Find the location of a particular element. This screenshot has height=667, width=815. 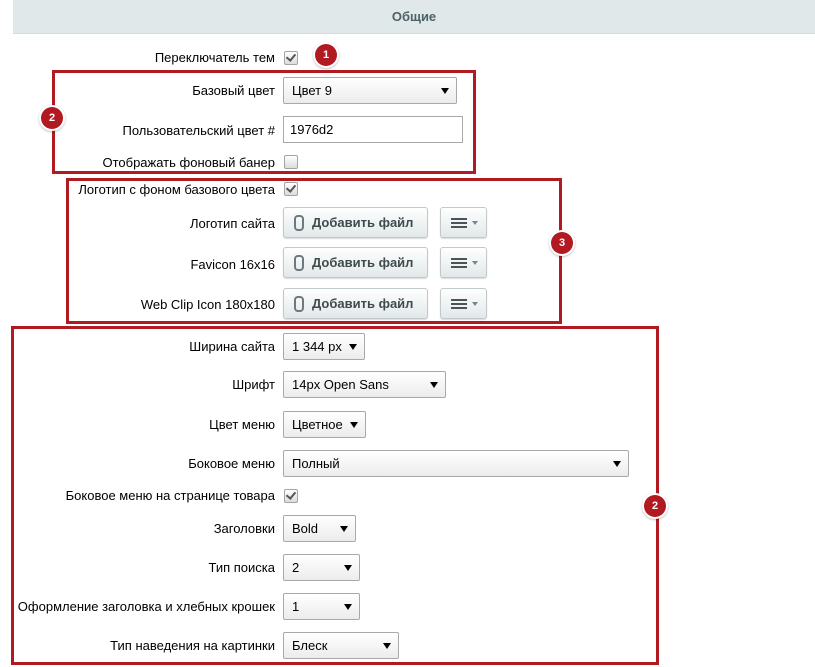

theme-switcher-label: Переключатель тем is located at coordinates (214, 57).